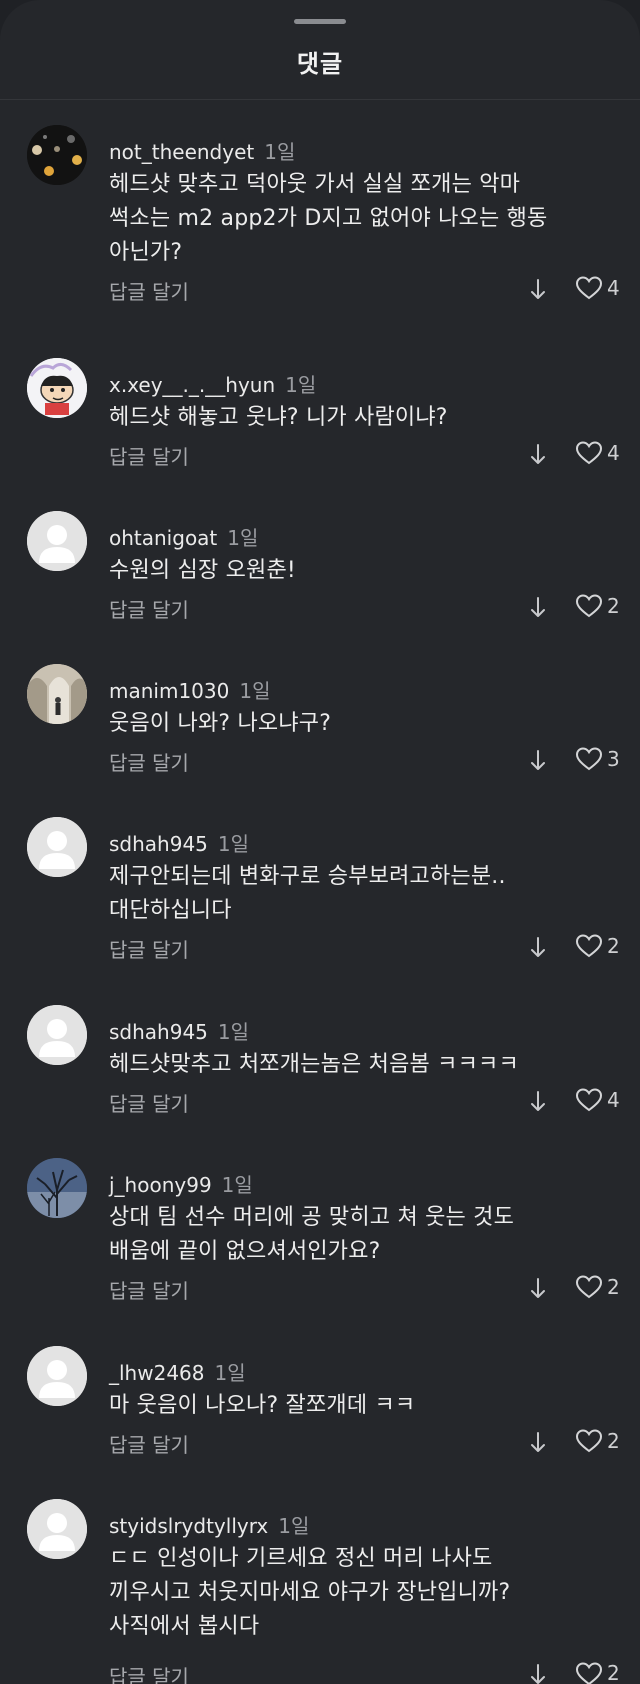 The image size is (640, 1684). I want to click on comment-username: _lhw2468 1일, so click(177, 1371).